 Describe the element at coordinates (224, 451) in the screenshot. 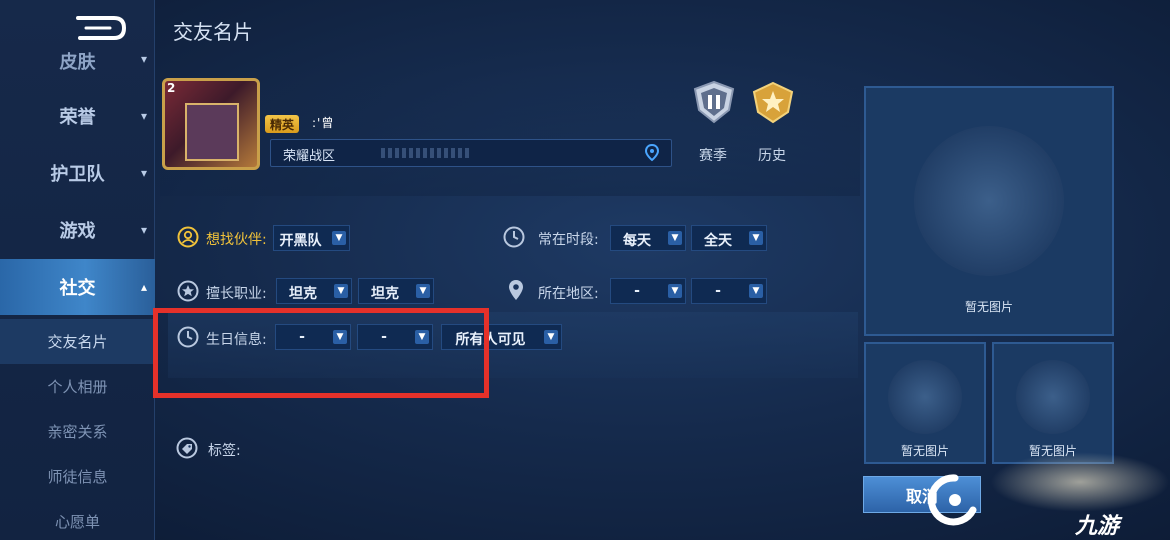

I see `tags-label: 标签:` at that location.